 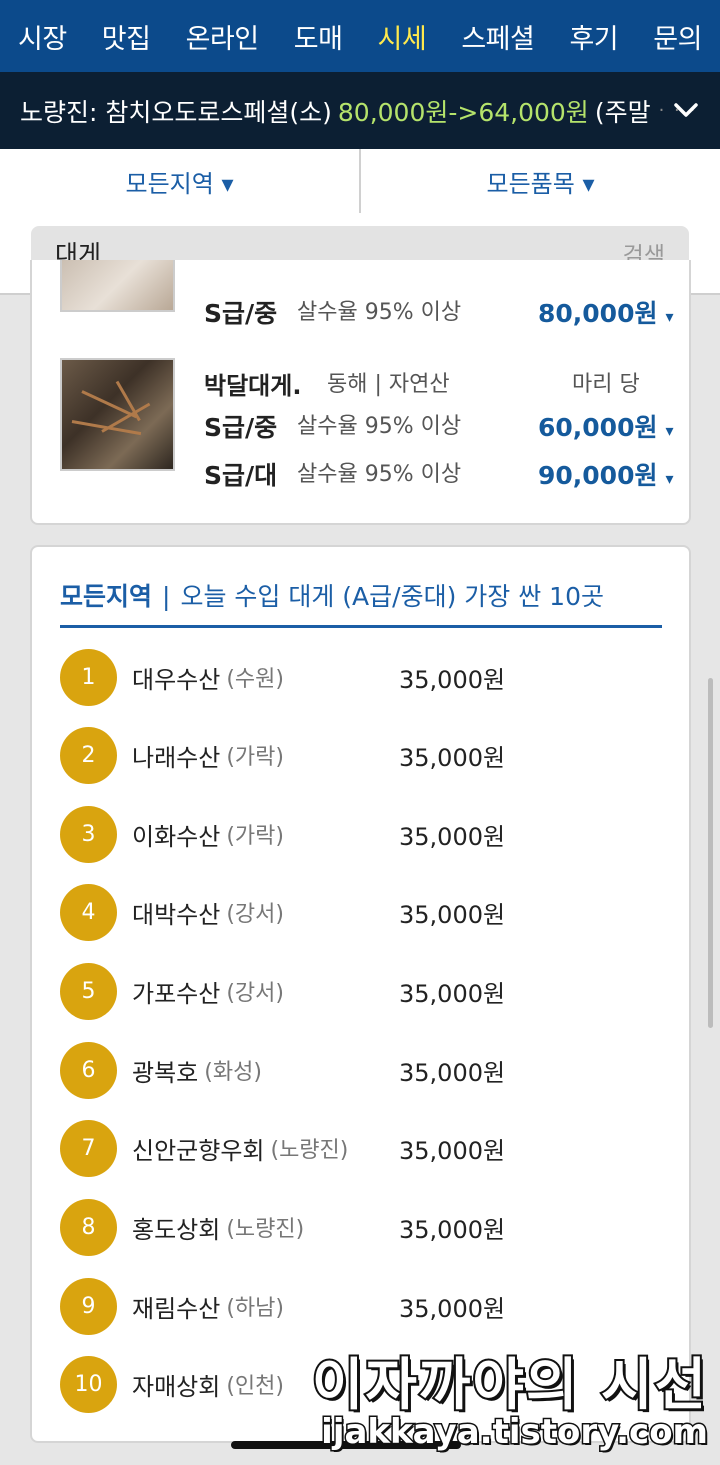 I want to click on rank-badge: 7, so click(x=88, y=1148).